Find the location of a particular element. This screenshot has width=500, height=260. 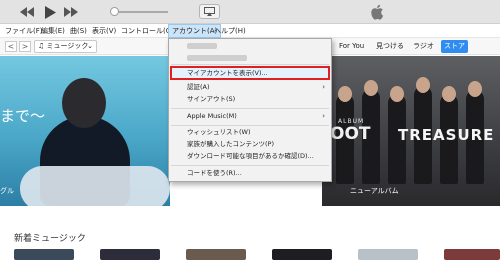

fast-forward-button is located at coordinates (71, 12).